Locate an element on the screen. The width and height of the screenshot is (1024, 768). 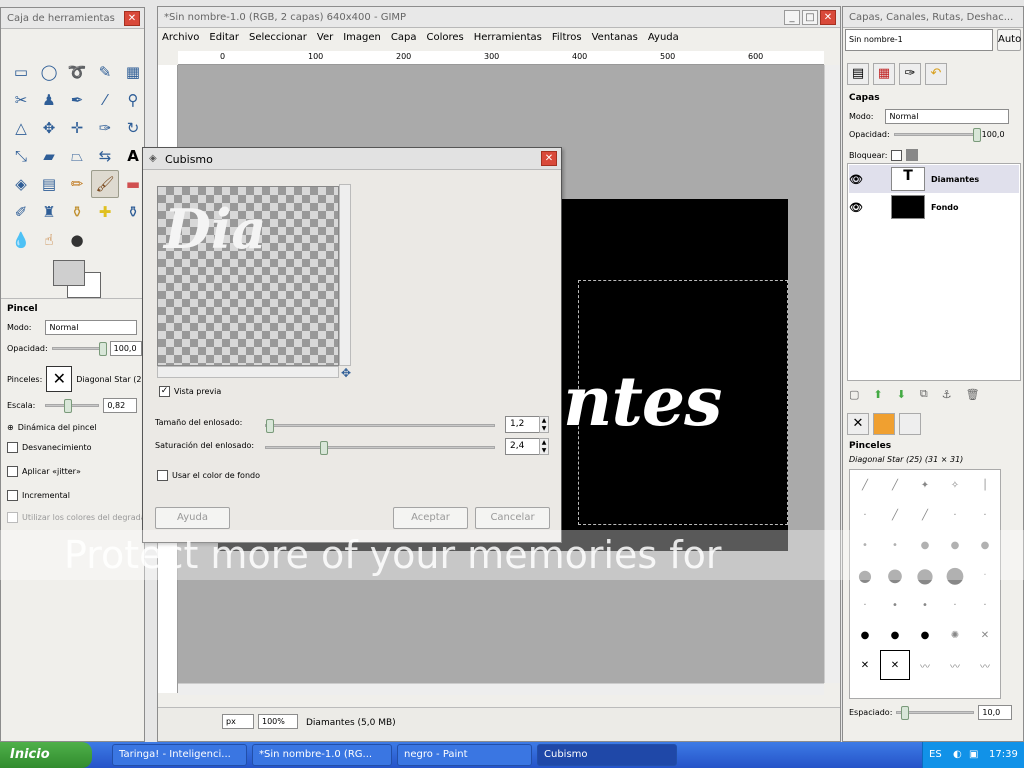
menu-colores: Colores is located at coordinates (444, 40).